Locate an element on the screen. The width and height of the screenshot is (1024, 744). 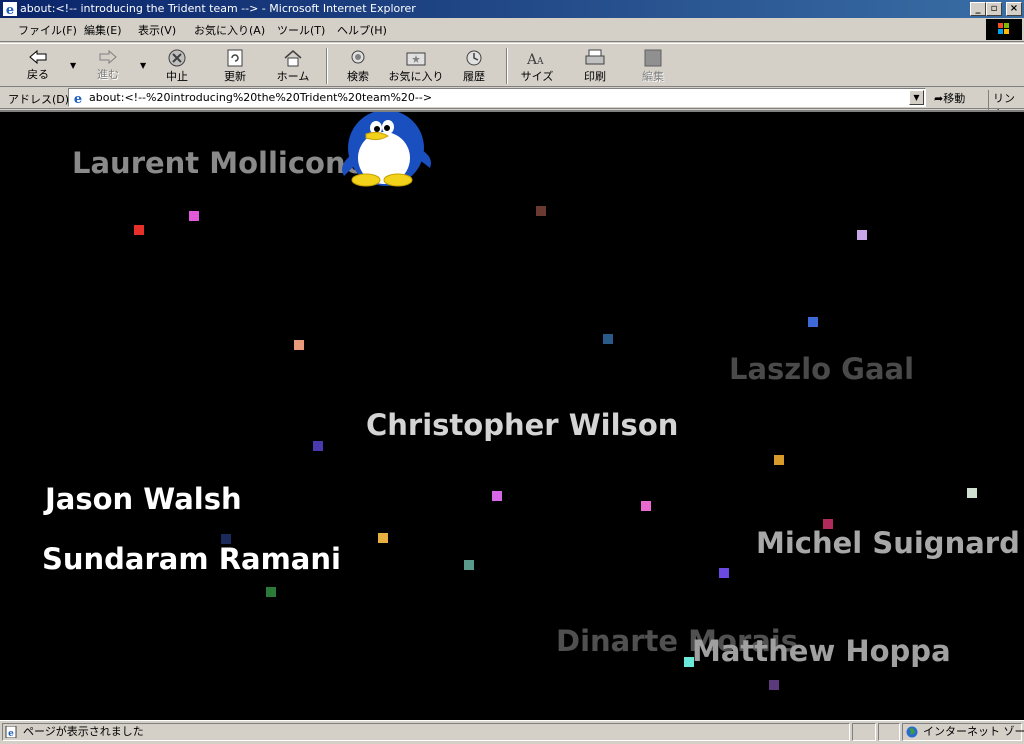
stop-icon is located at coordinates (177, 58).